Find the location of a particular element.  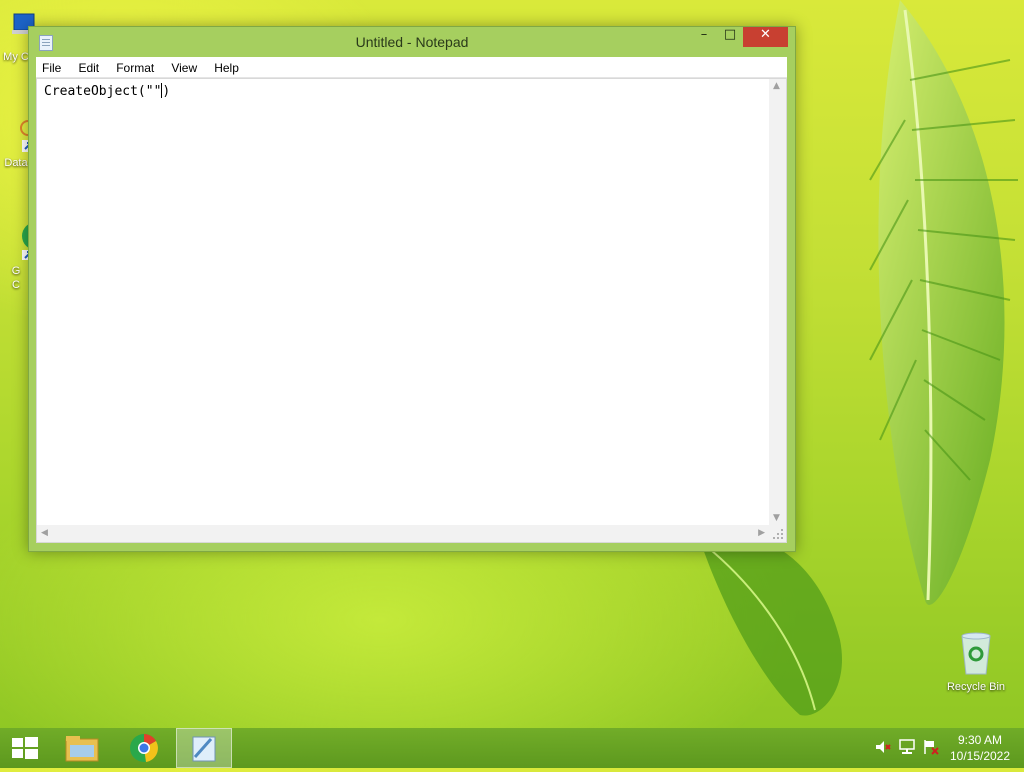

folder-icon is located at coordinates (82, 749).